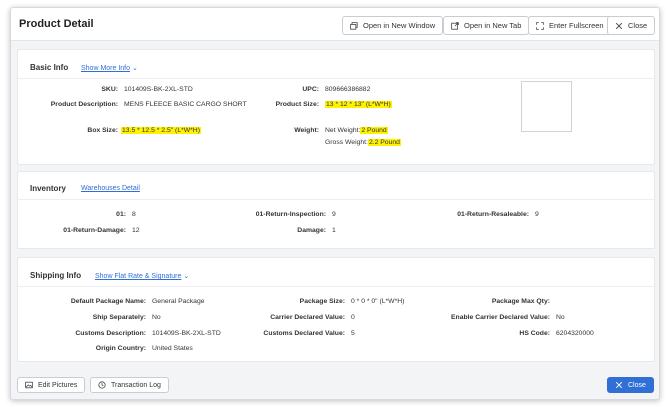 The height and width of the screenshot is (407, 670). Describe the element at coordinates (346, 142) in the screenshot. I see `gross-weight-label: Gross Weight:` at that location.